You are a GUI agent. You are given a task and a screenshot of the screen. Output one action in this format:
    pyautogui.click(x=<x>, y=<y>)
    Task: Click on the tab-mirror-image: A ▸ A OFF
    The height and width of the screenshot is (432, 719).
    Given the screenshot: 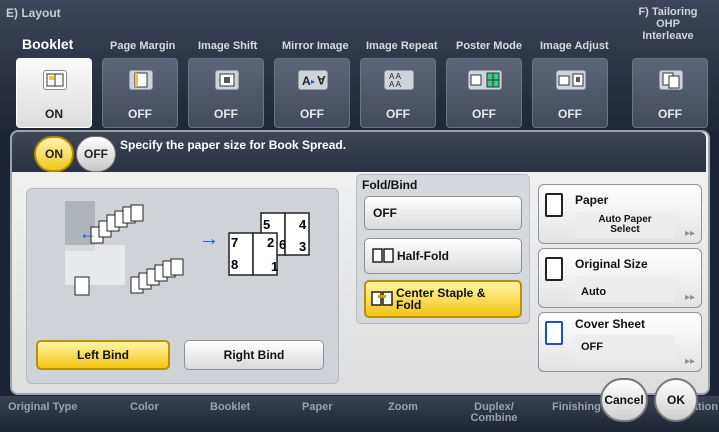 What is the action you would take?
    pyautogui.click(x=312, y=93)
    